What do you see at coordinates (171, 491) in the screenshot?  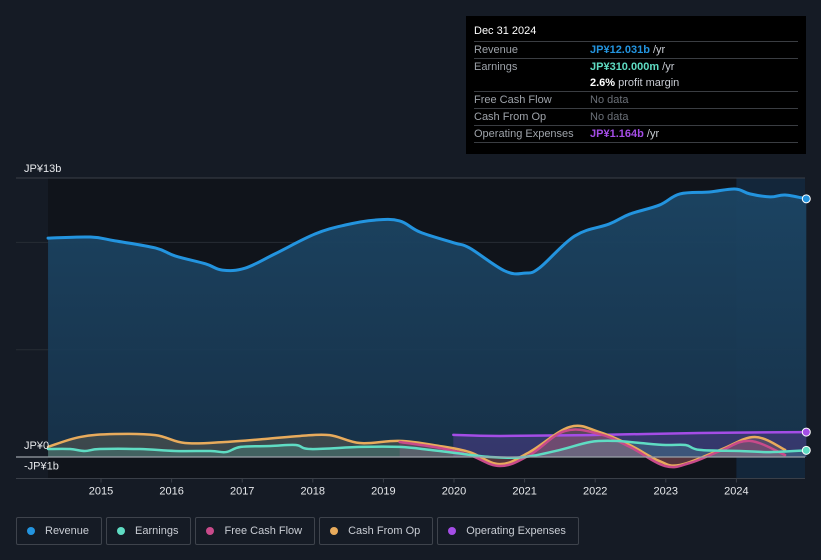 I see `x-tick-label: 2016` at bounding box center [171, 491].